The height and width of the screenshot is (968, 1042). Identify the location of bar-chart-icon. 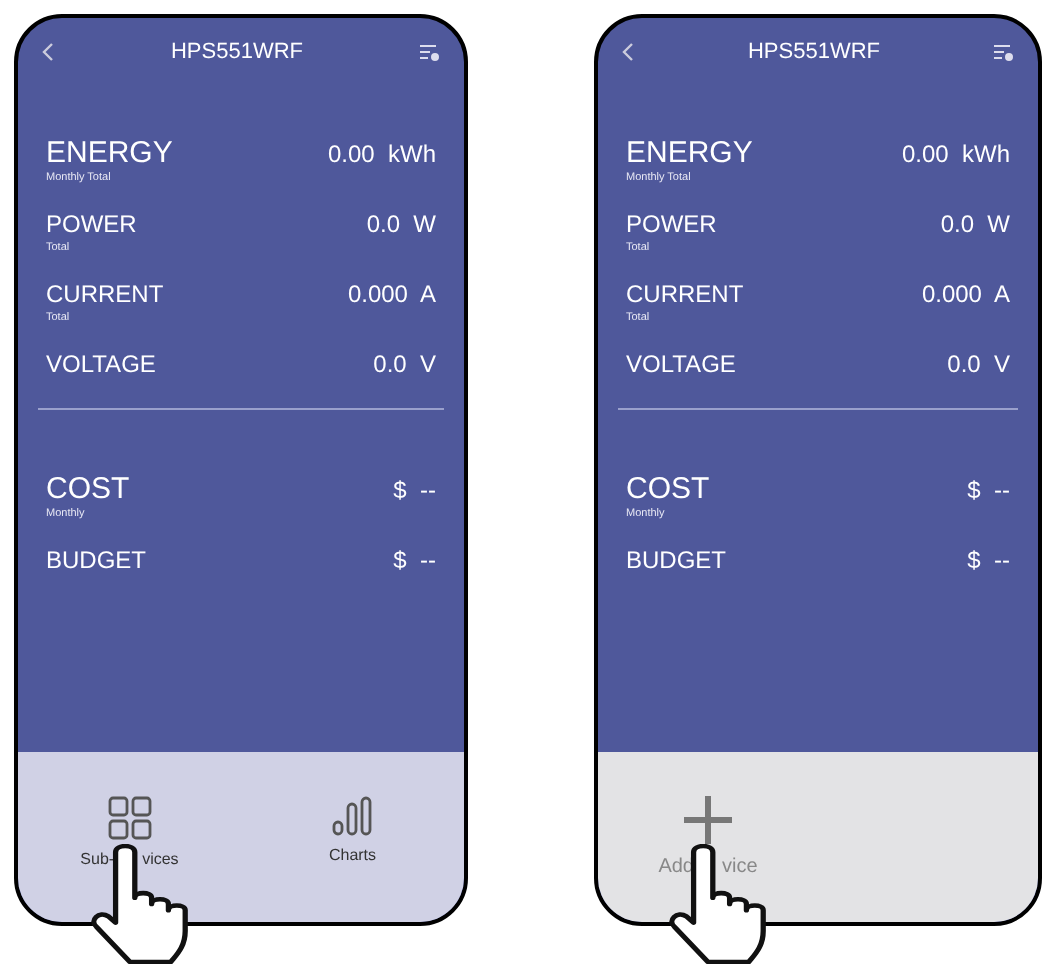
(352, 816).